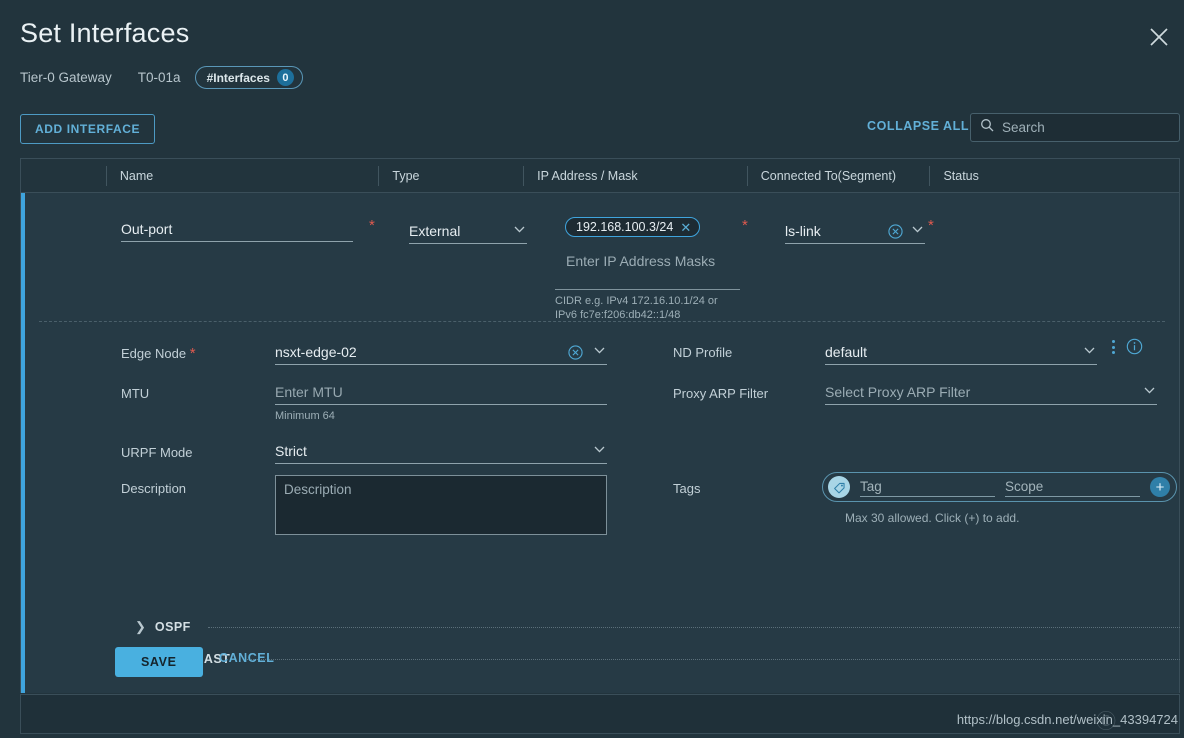 This screenshot has width=1184, height=738. I want to click on tags-input-group: +, so click(999, 487).